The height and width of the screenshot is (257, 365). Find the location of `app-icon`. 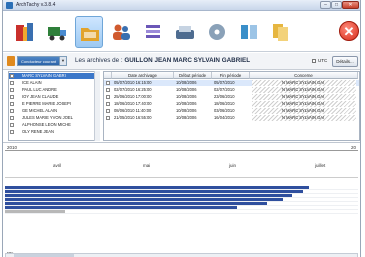

app-icon is located at coordinates (9, 5).